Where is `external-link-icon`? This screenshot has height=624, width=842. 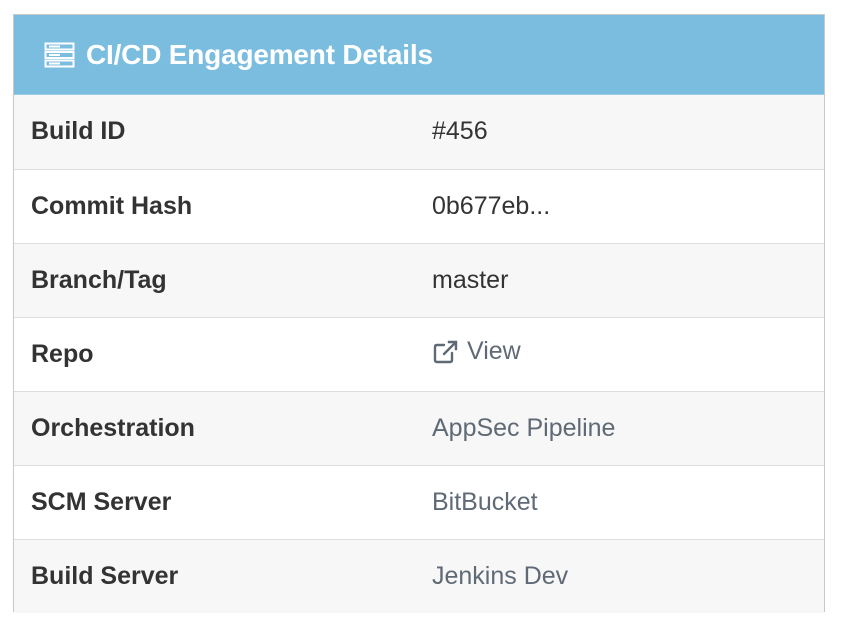
external-link-icon is located at coordinates (445, 351).